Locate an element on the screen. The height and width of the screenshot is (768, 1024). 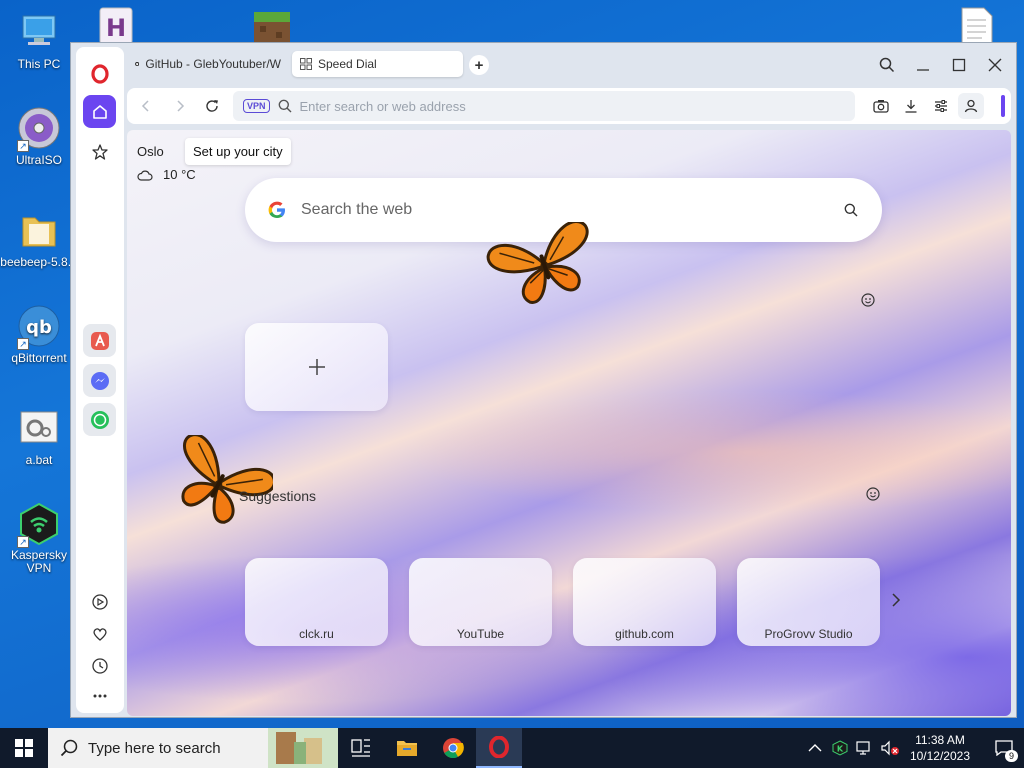
download-icon is located at coordinates (911, 106).